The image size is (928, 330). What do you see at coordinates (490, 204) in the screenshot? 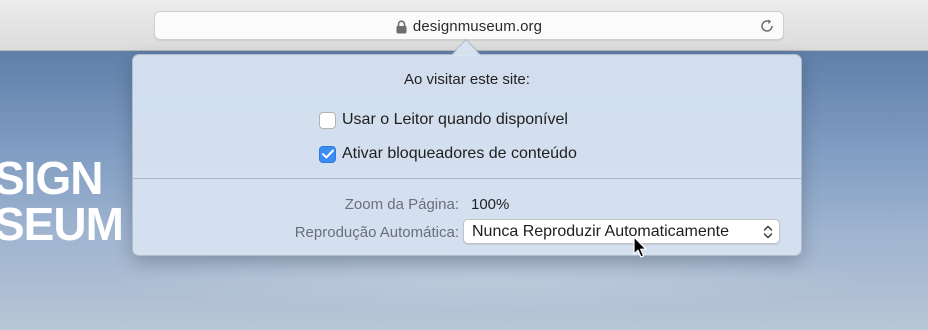
I see `zoom-value: 100%` at bounding box center [490, 204].